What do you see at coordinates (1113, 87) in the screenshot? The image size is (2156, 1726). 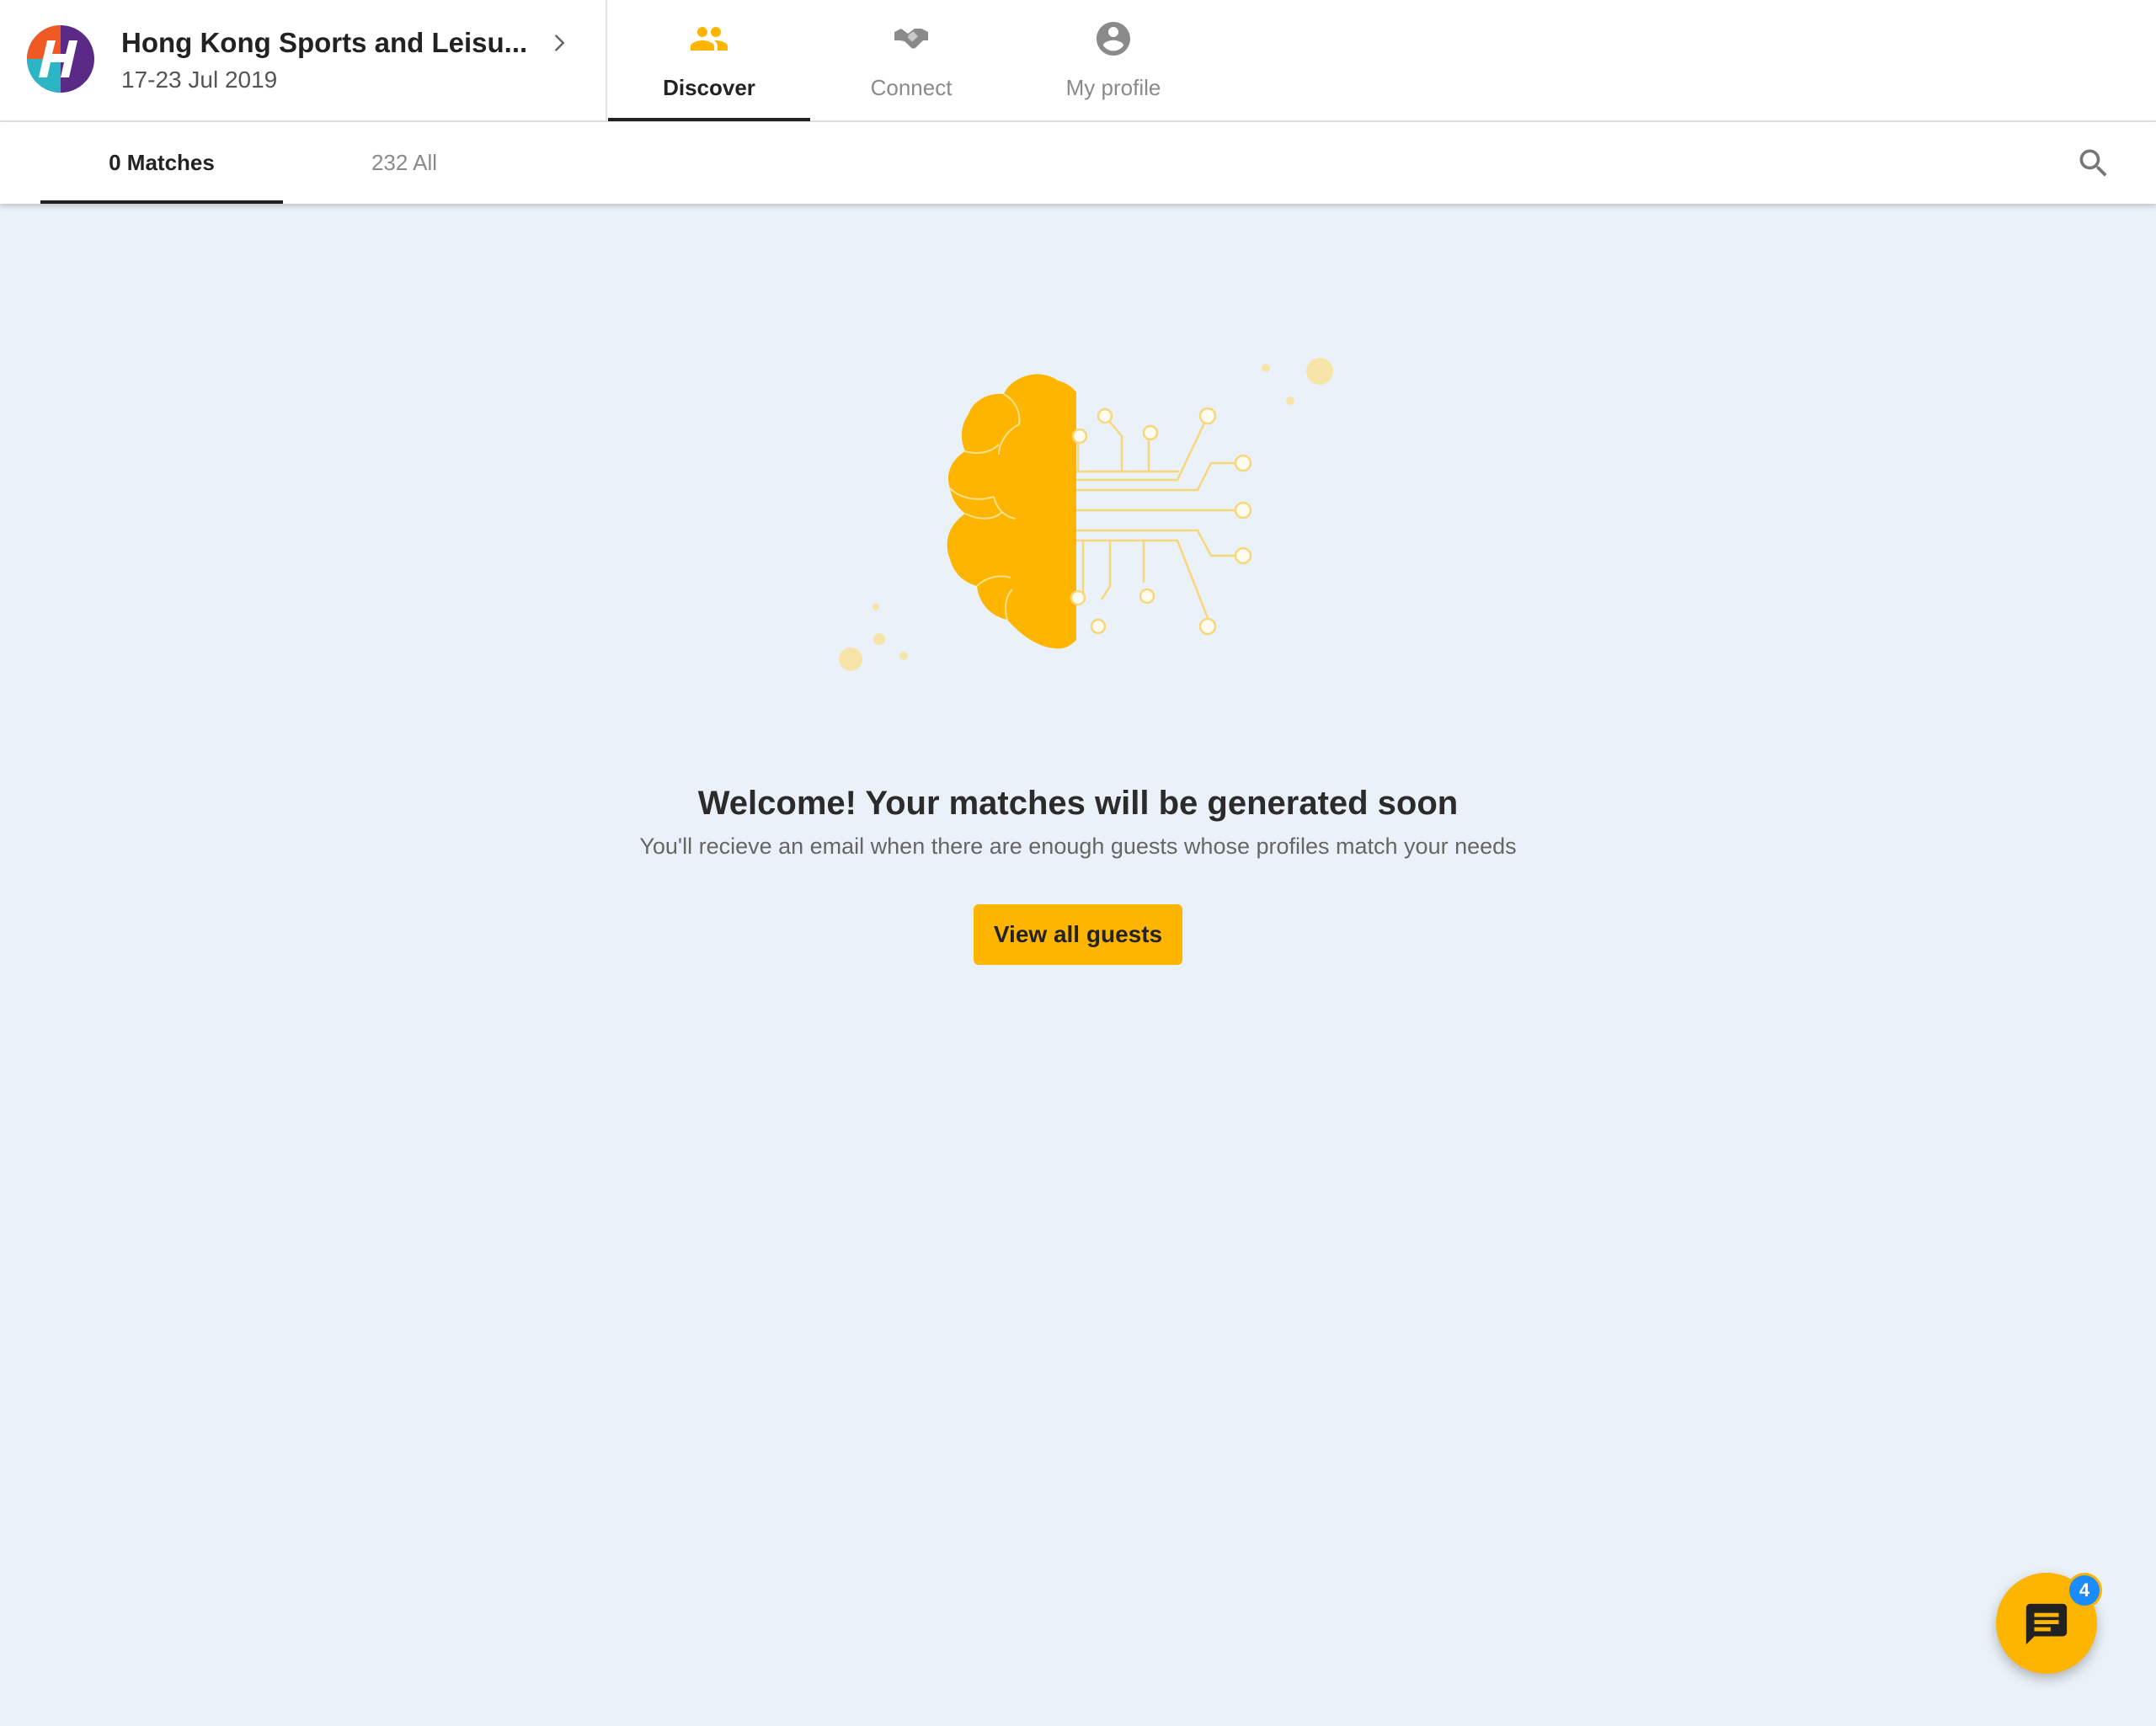 I see `nav-tab-label: My profile` at bounding box center [1113, 87].